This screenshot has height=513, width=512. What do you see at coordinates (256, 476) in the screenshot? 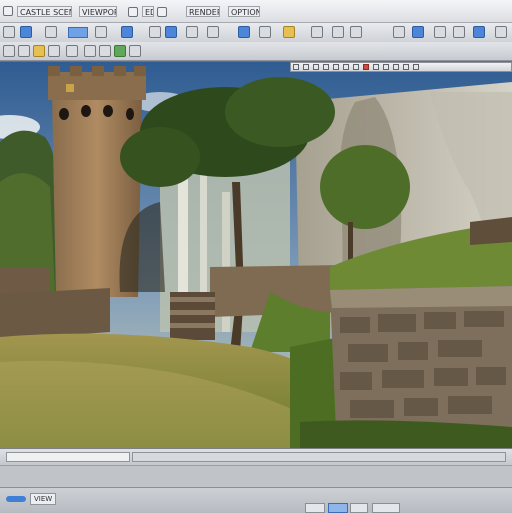
I see `panel-gap` at bounding box center [256, 476].